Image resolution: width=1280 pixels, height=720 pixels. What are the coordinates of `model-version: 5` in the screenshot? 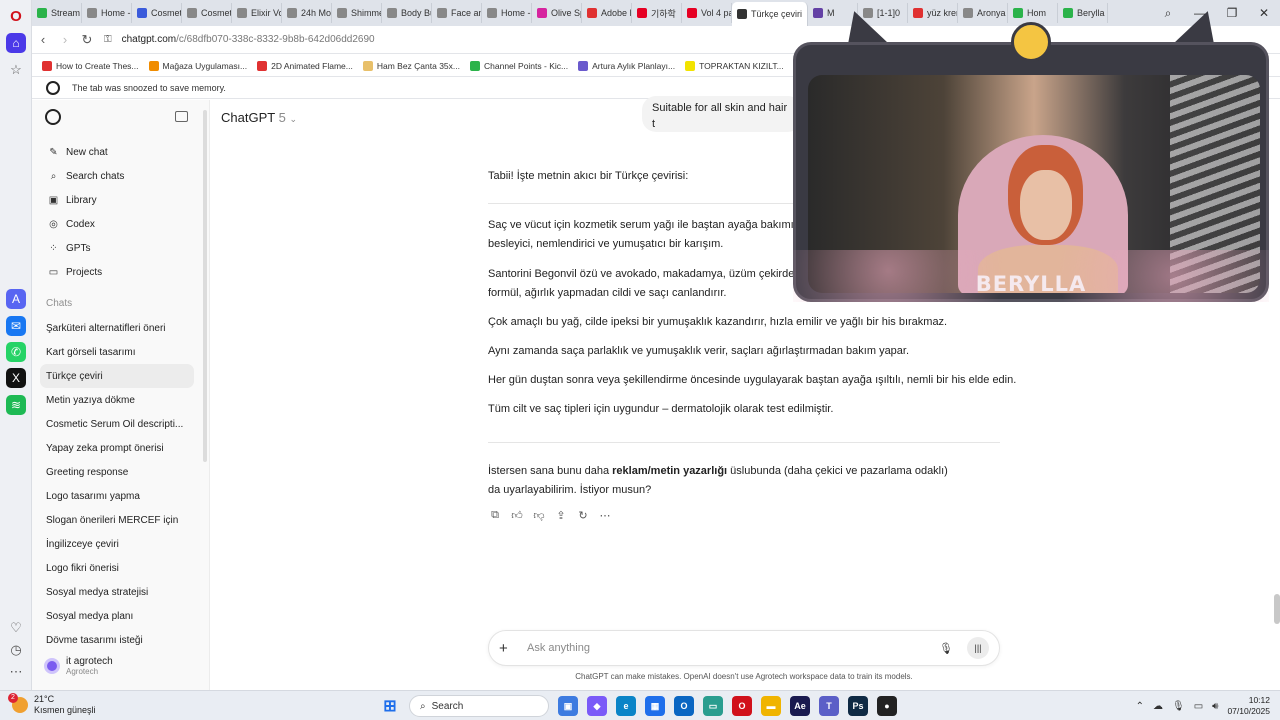 It's located at (282, 117).